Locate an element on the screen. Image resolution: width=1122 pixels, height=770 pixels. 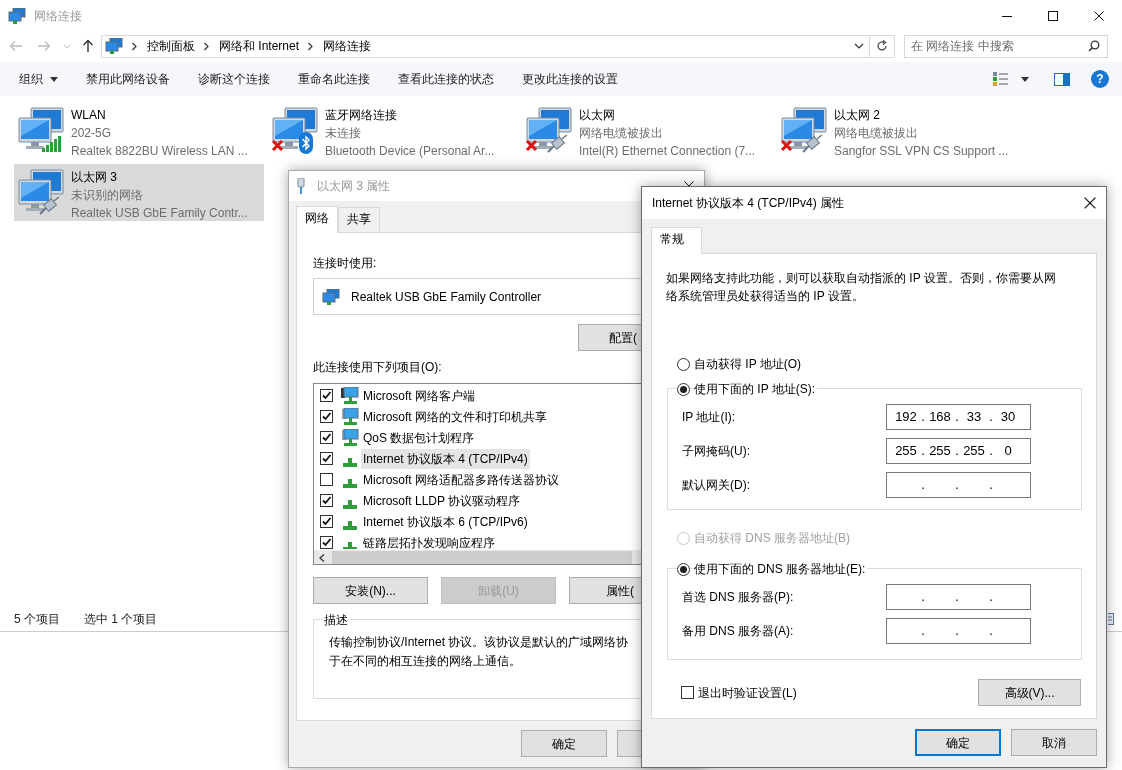
selection-count: 选中 1 个项目 is located at coordinates (121, 619).